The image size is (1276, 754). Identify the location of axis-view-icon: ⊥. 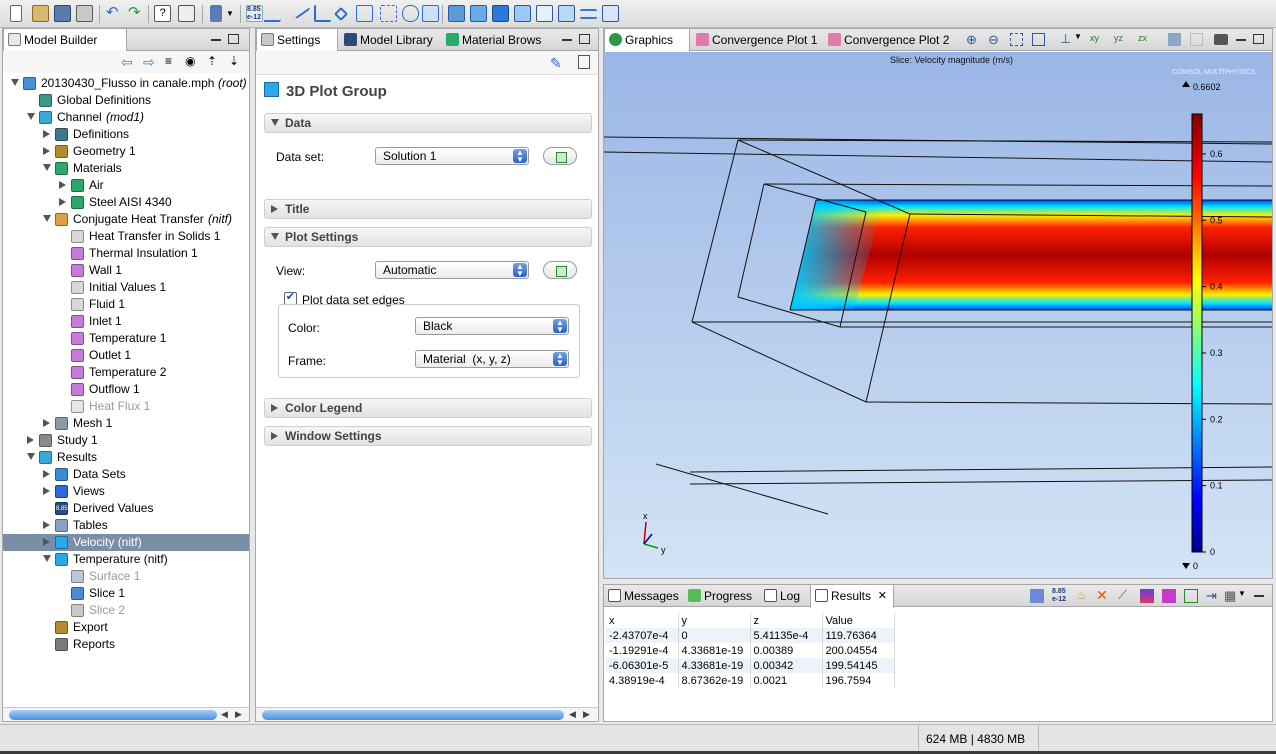
(1065, 39).